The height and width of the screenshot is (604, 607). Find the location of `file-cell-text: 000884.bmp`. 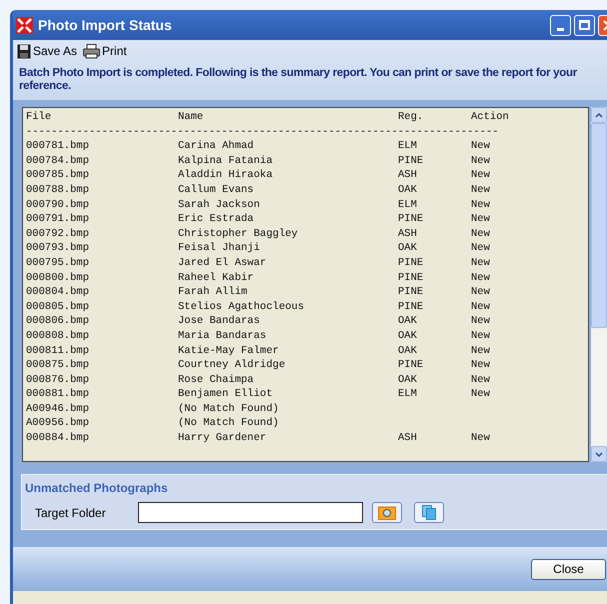

file-cell-text: 000884.bmp is located at coordinates (58, 438).